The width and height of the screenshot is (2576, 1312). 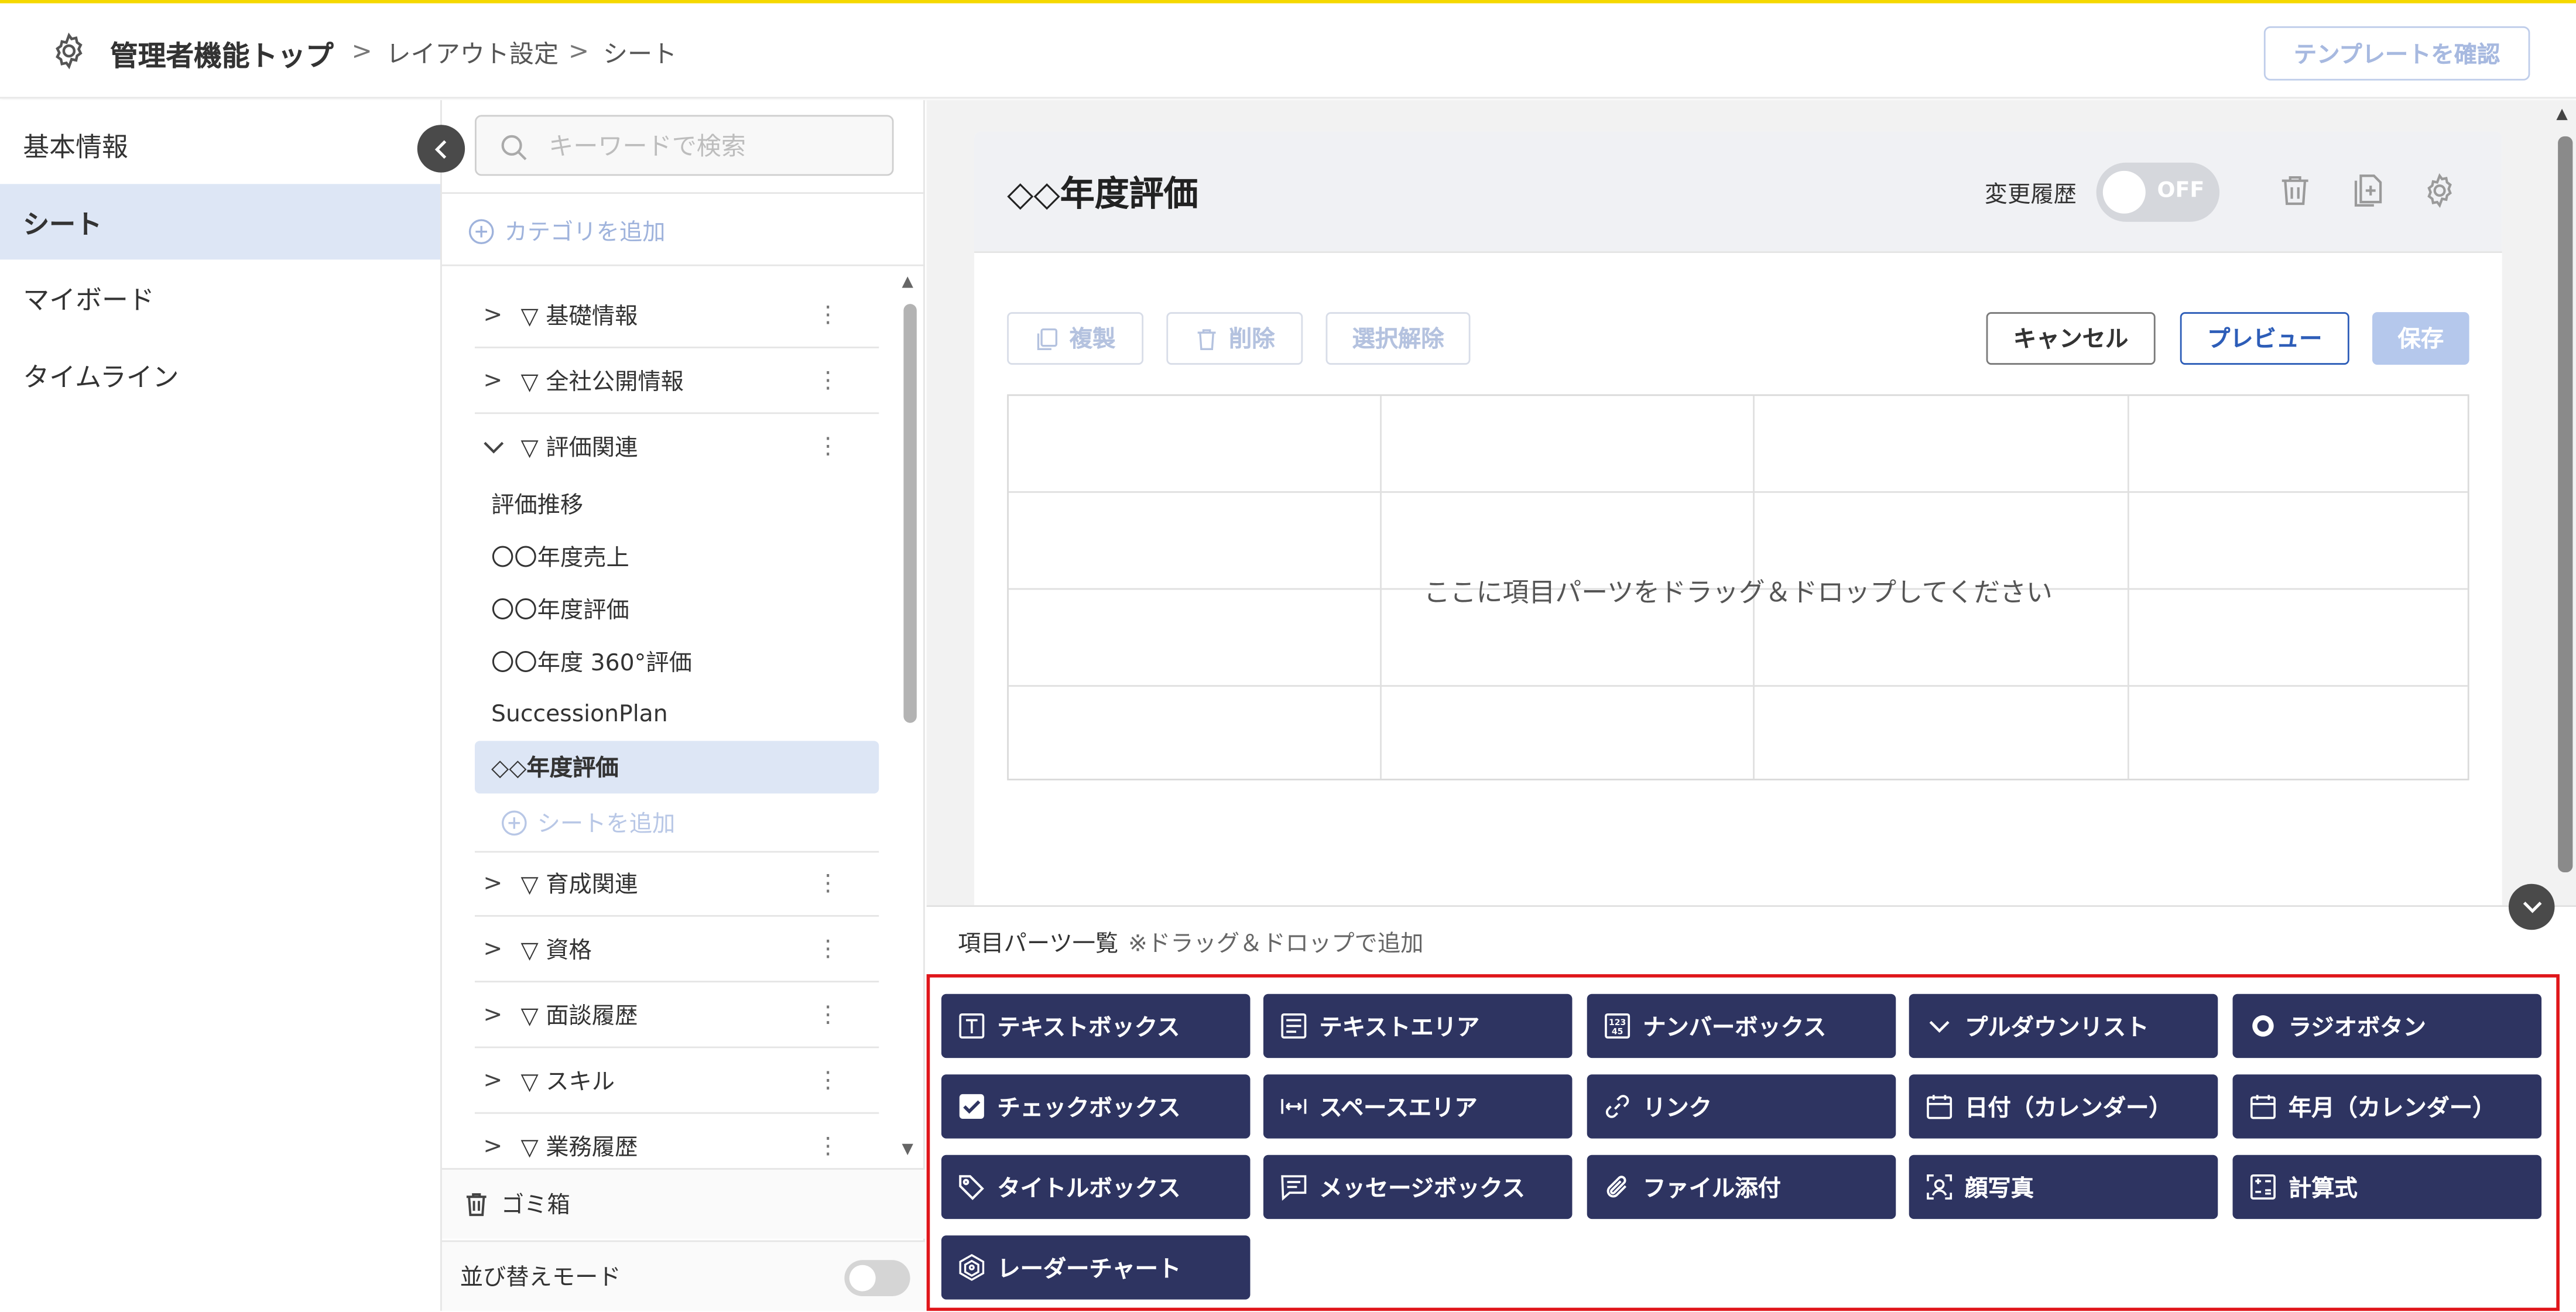 I want to click on search-input: キーワードで検索, so click(x=684, y=145).